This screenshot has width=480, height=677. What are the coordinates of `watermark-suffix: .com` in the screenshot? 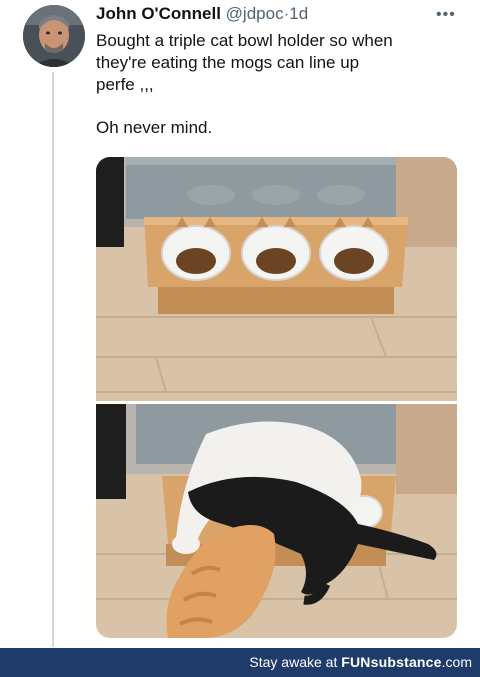 It's located at (456, 662).